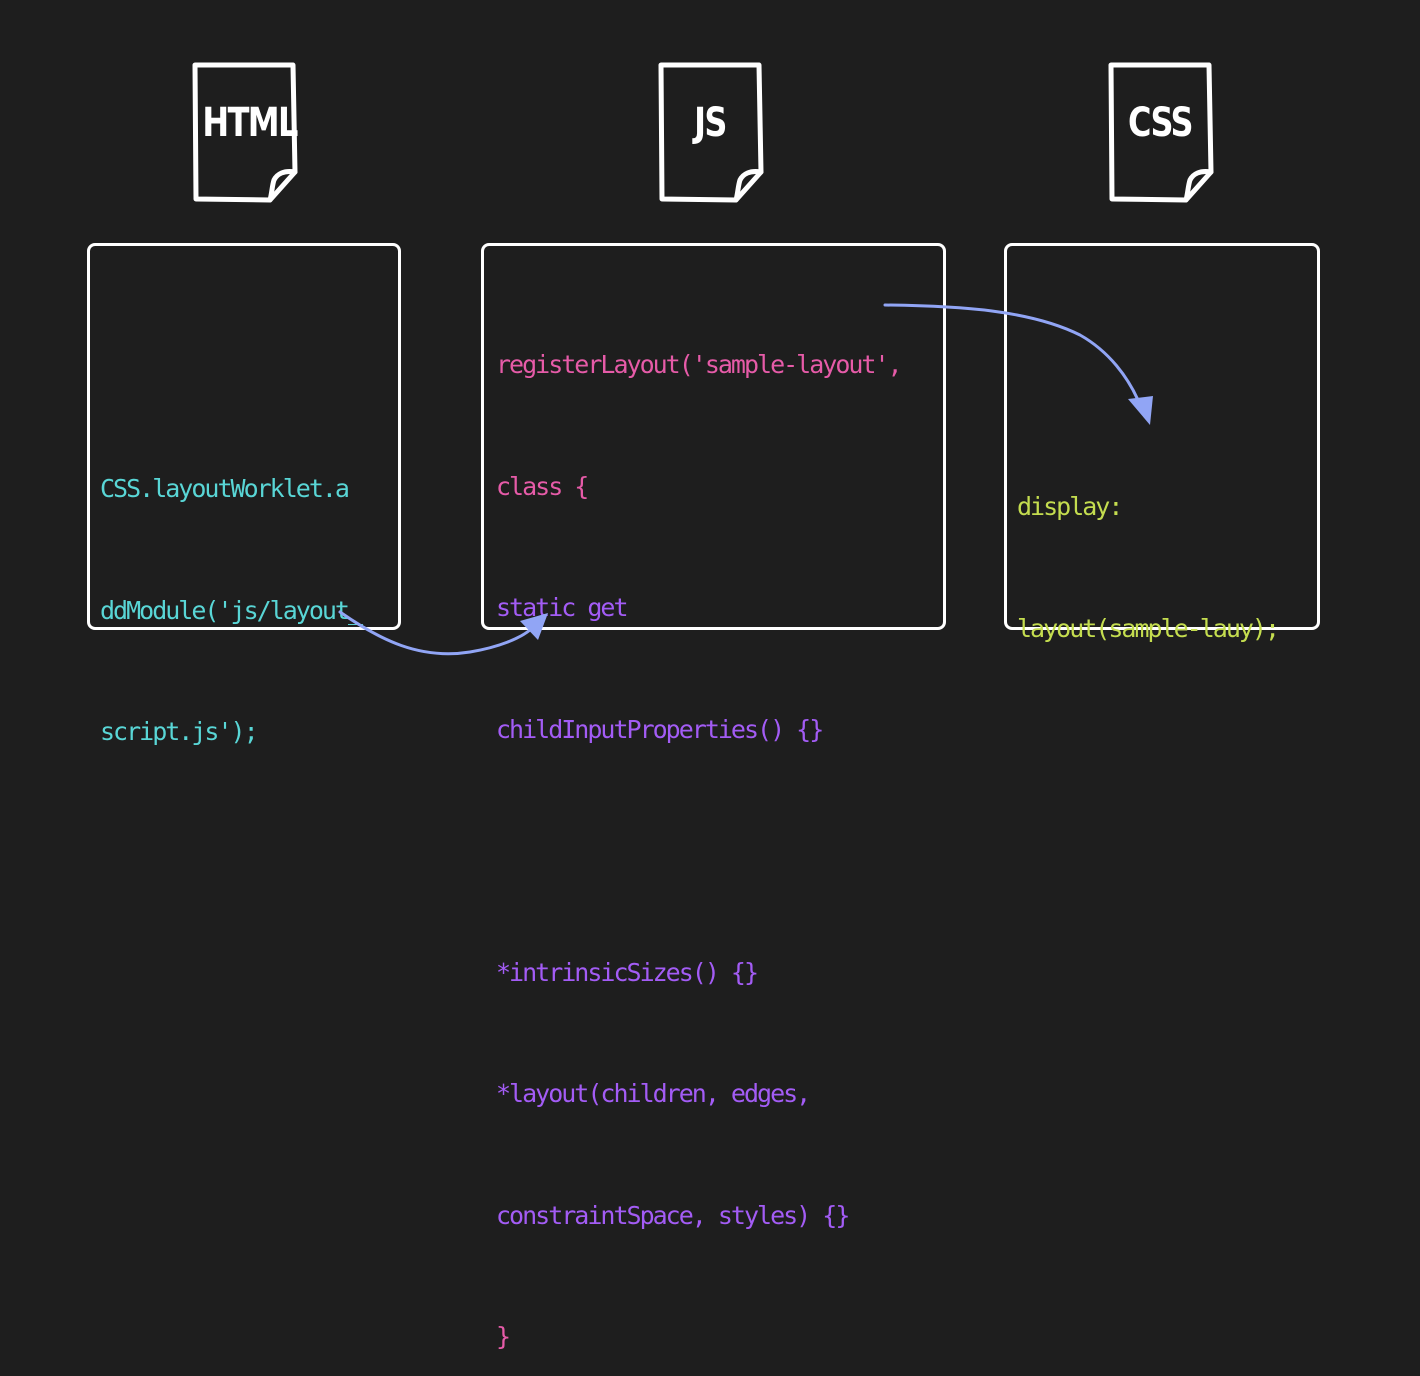 Image resolution: width=1420 pixels, height=1376 pixels. Describe the element at coordinates (627, 972) in the screenshot. I see `js-code-line: *intrinsicSizes() {}` at that location.